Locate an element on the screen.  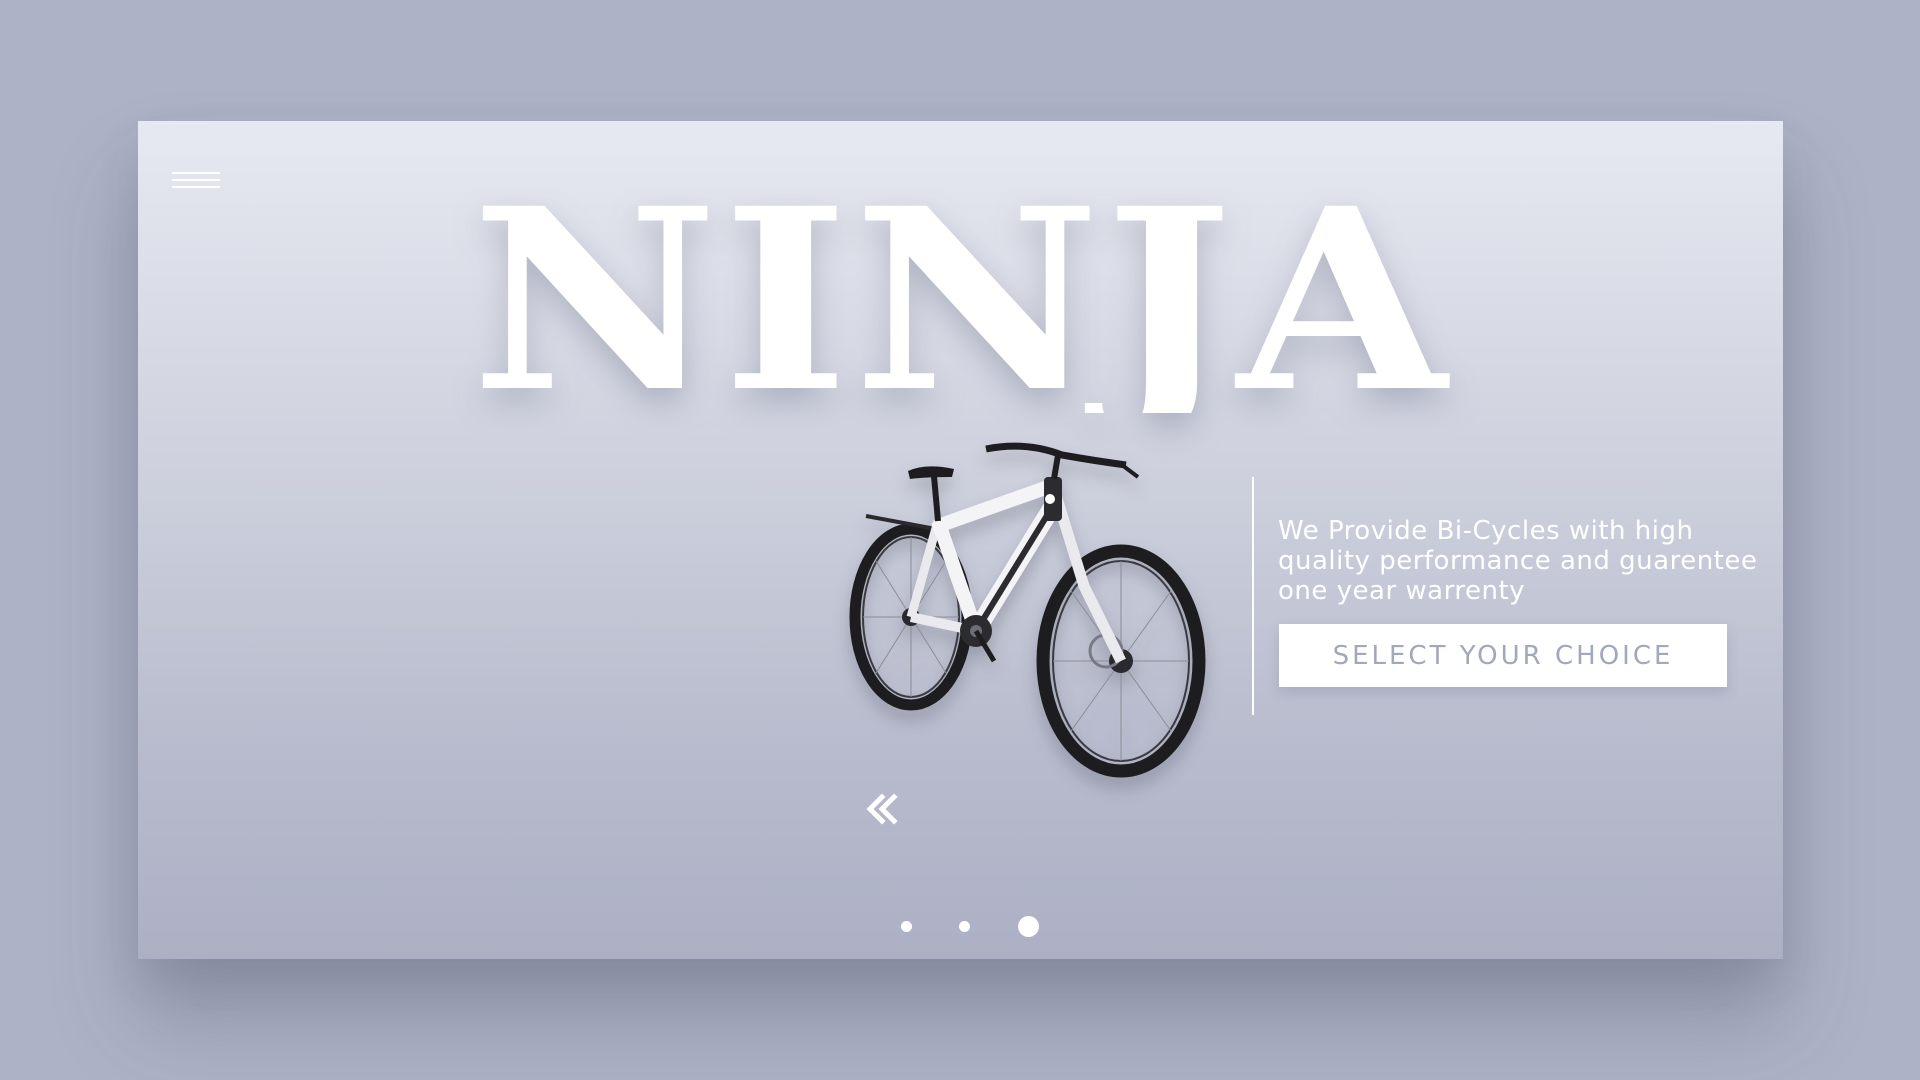
carousel-pagination is located at coordinates (960, 928).